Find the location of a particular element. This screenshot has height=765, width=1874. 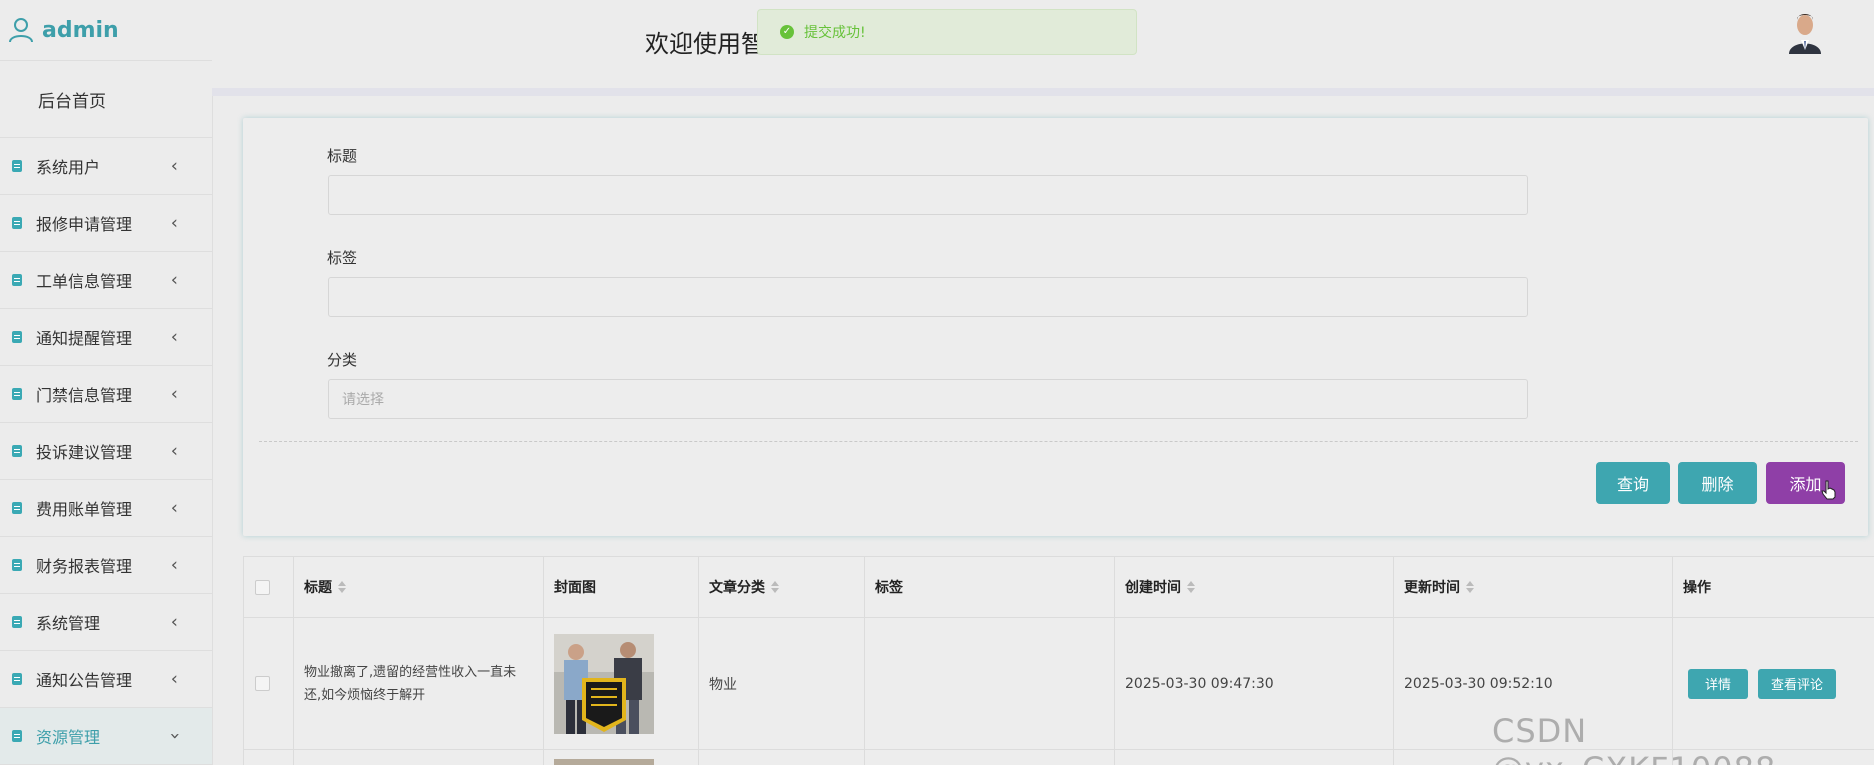

sidebar-item-announcements: 通知公告管理 ‹ is located at coordinates (106, 679).